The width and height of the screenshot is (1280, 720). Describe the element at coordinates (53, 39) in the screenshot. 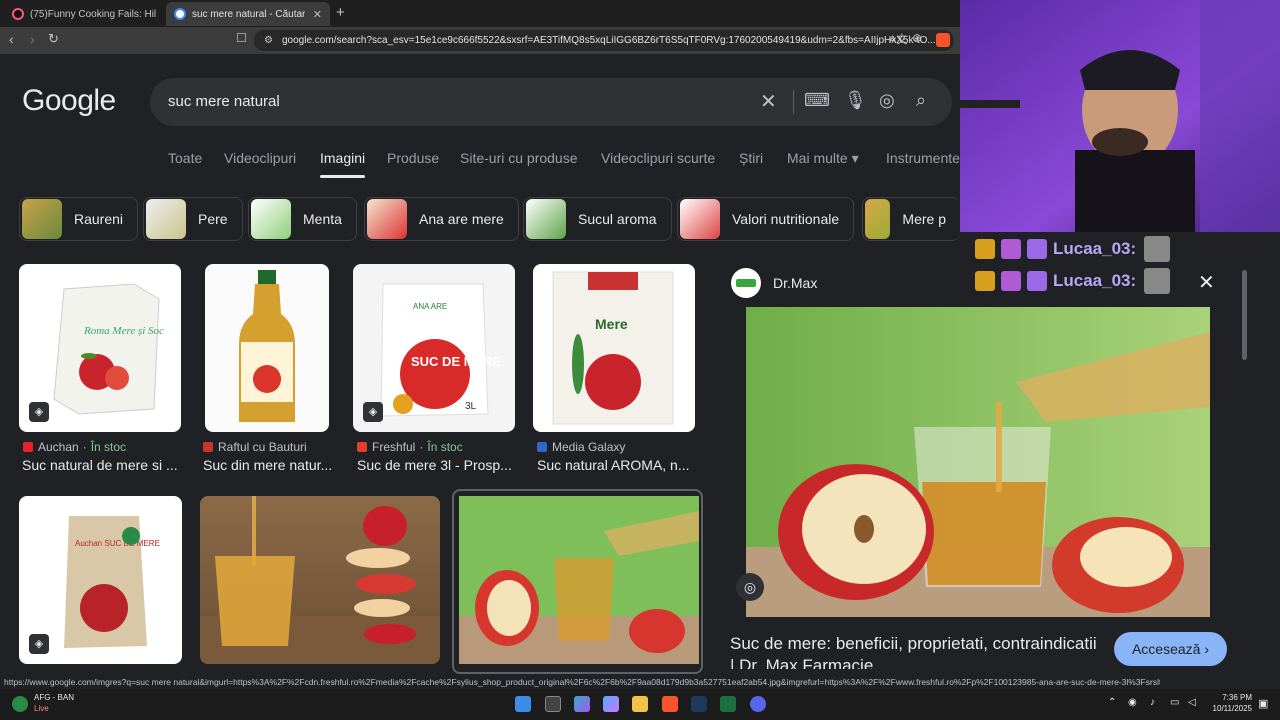

I see `reload-icon: ↻` at that location.